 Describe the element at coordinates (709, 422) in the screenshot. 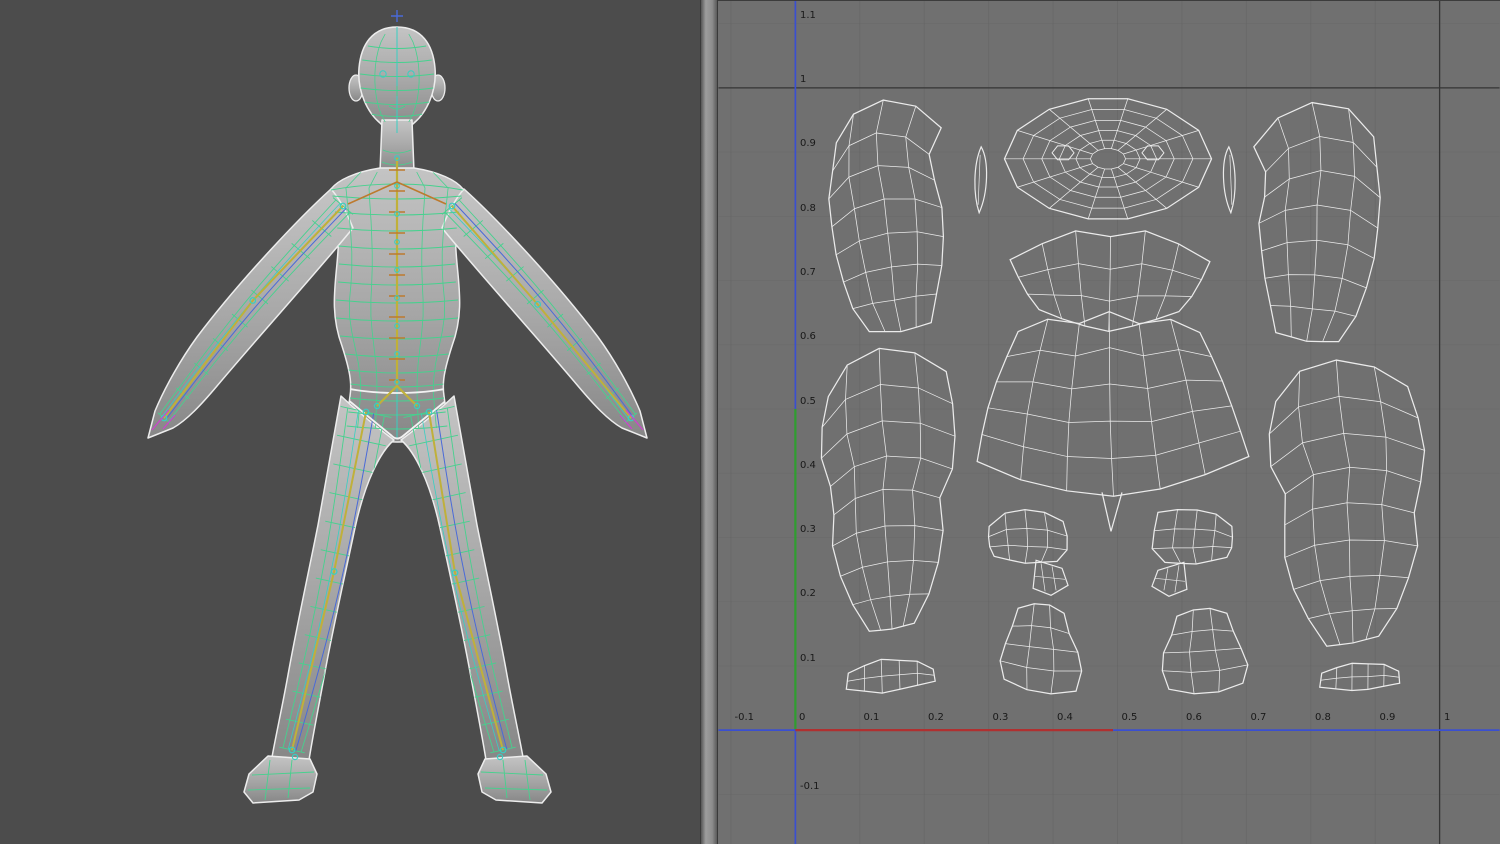

I see `panel-splitter` at that location.